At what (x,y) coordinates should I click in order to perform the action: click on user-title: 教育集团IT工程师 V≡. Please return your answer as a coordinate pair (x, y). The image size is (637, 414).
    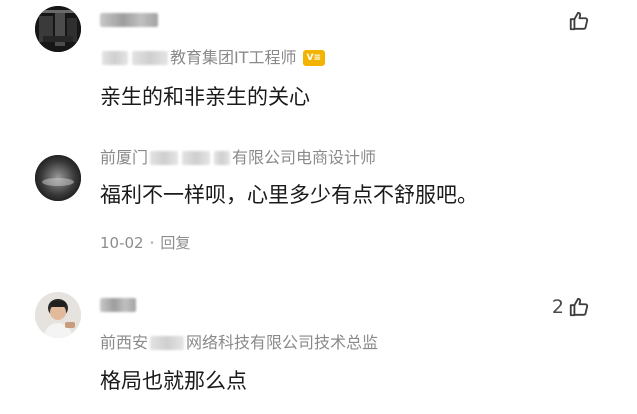
    Looking at the image, I should click on (212, 58).